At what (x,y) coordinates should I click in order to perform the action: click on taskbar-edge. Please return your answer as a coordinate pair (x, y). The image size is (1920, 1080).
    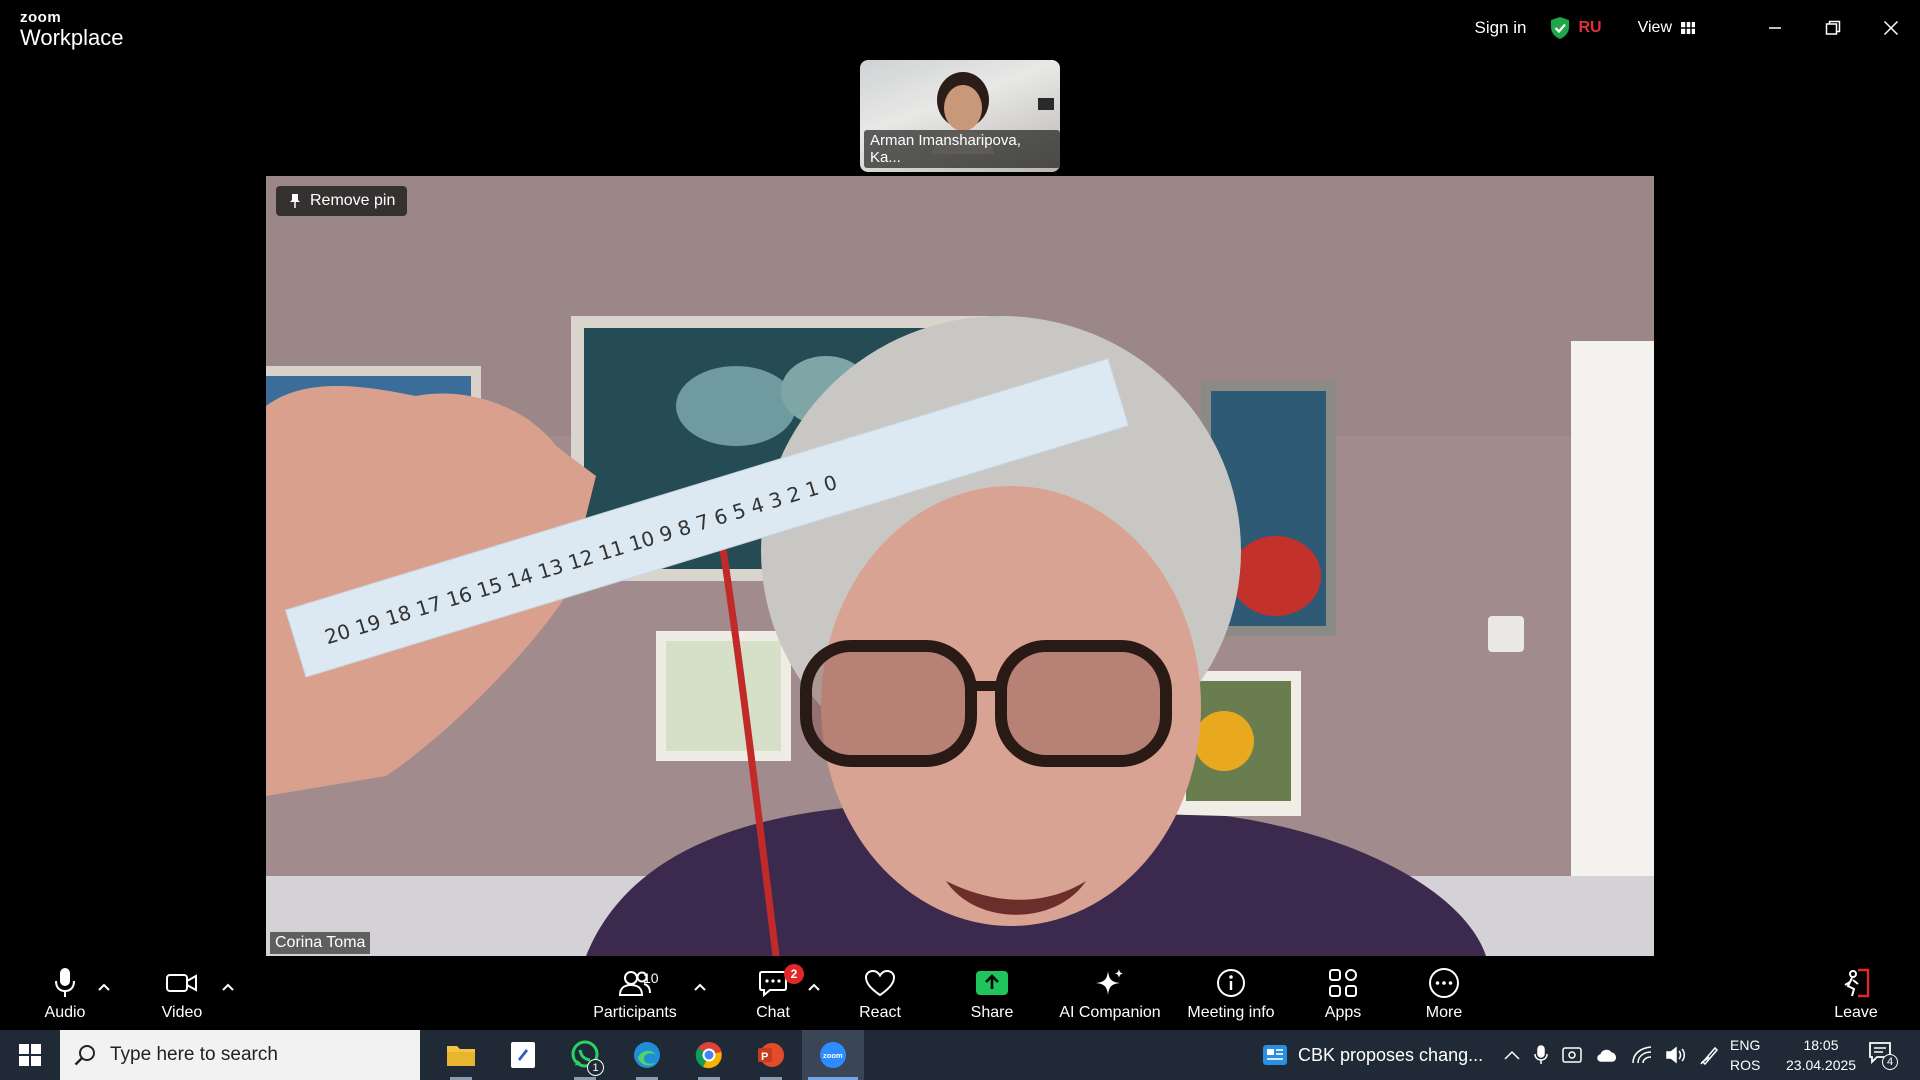
    Looking at the image, I should click on (647, 1055).